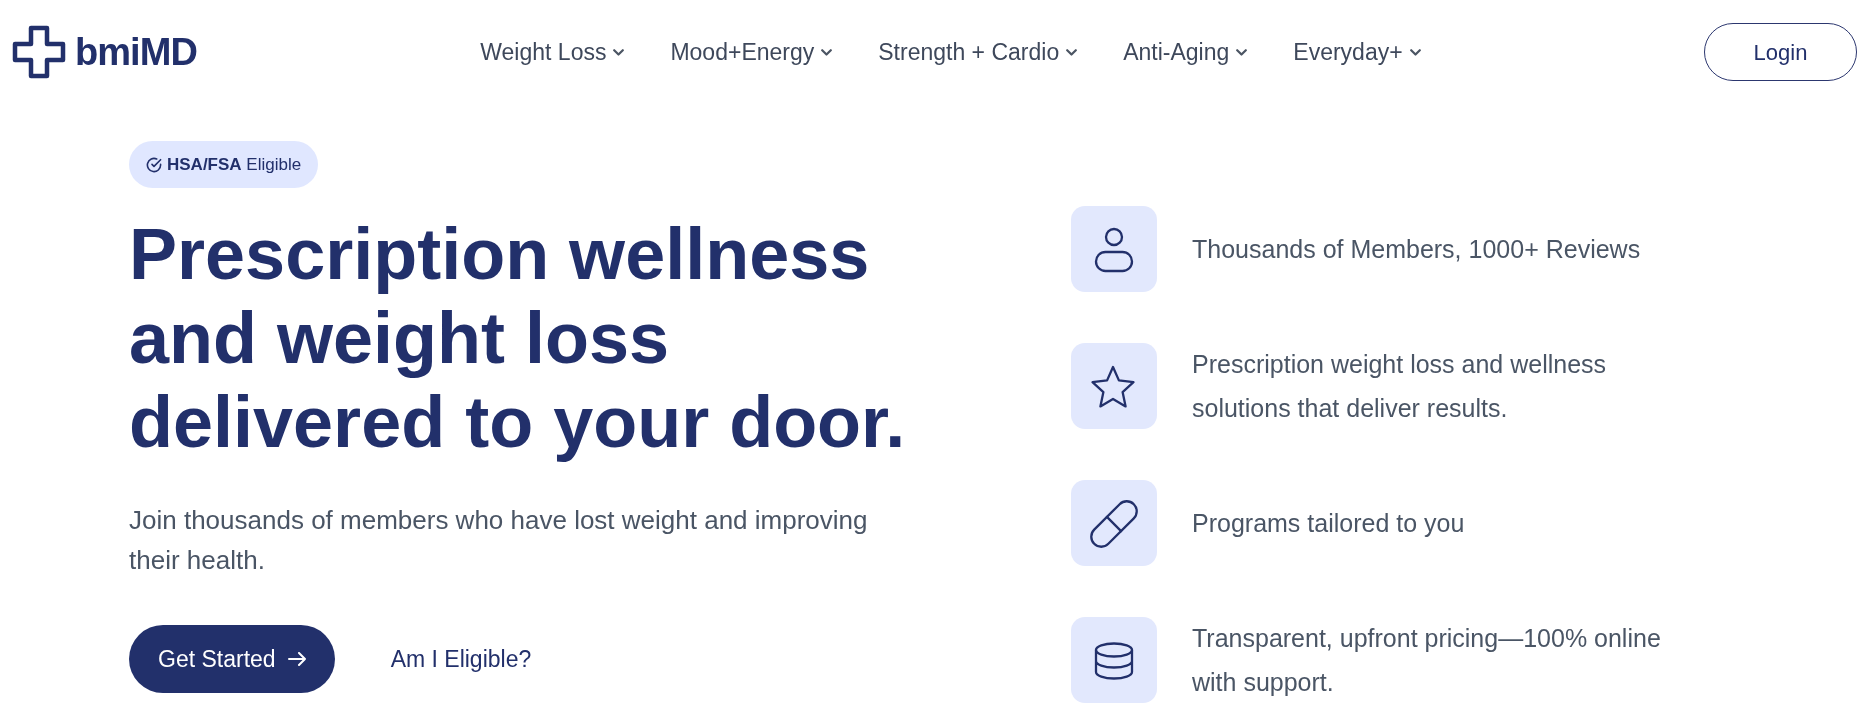  I want to click on check-circle-icon, so click(154, 164).